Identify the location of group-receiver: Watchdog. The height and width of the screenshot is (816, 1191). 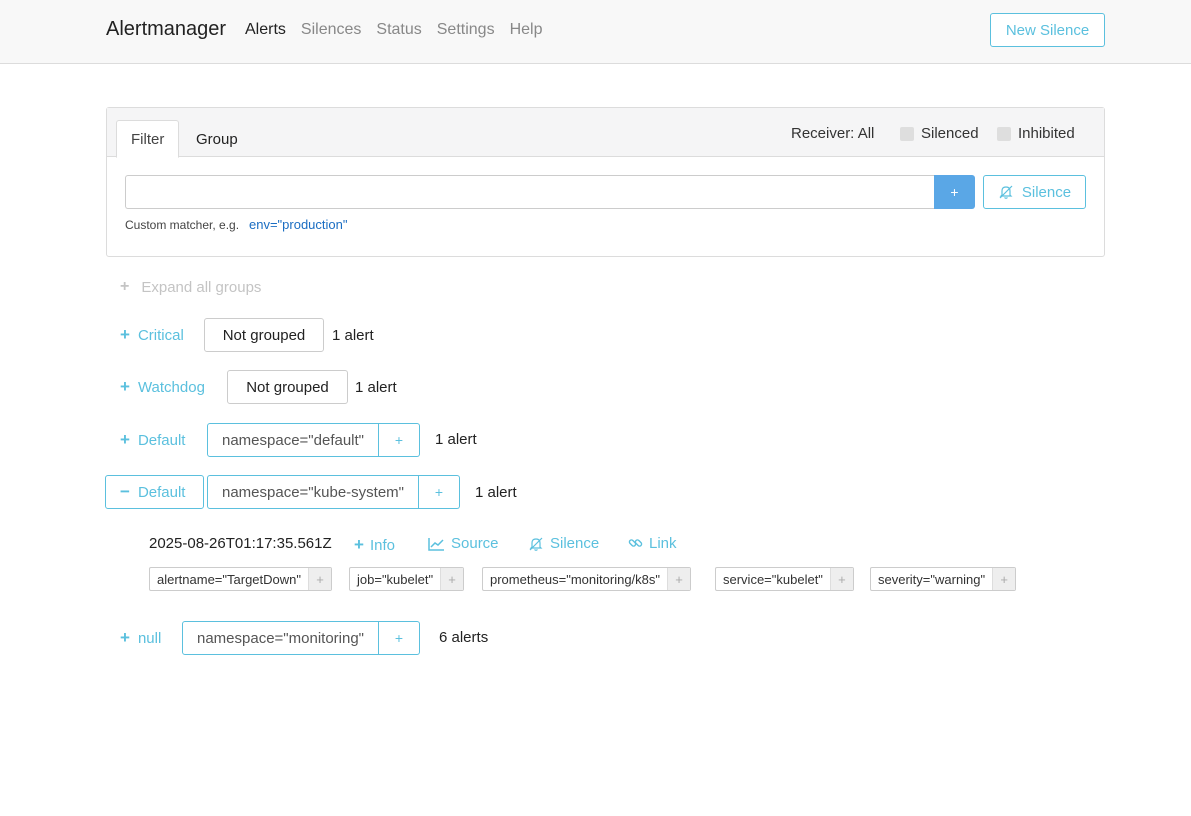
(171, 387).